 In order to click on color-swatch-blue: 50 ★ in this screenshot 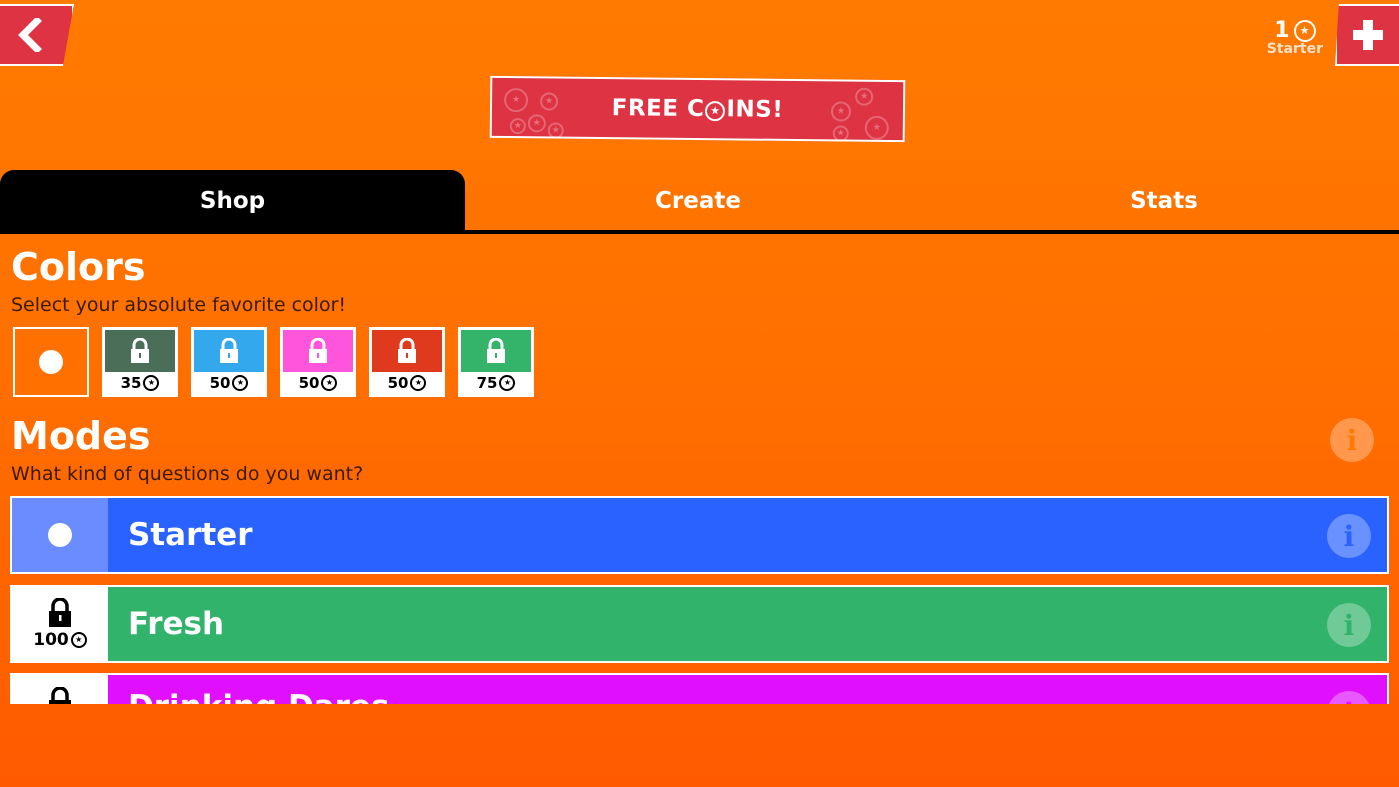, I will do `click(229, 362)`.